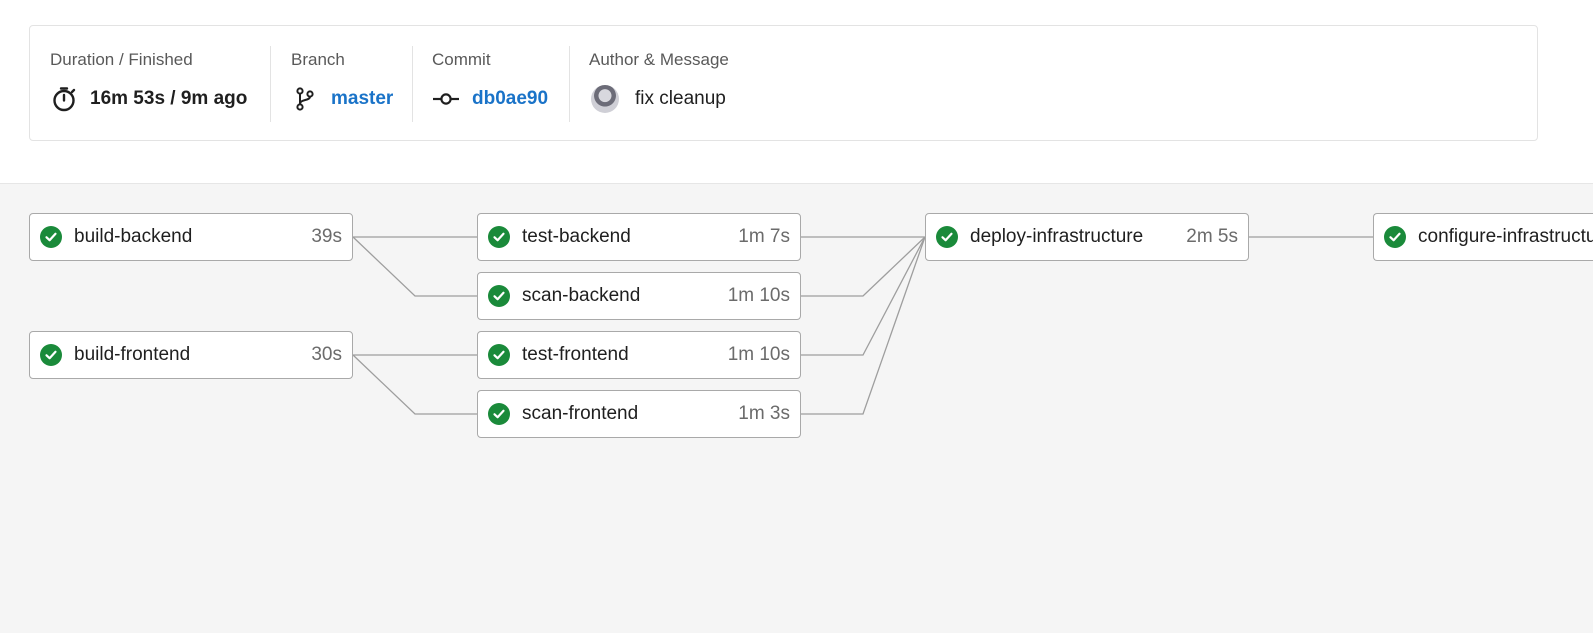  What do you see at coordinates (446, 99) in the screenshot?
I see `commit-icon` at bounding box center [446, 99].